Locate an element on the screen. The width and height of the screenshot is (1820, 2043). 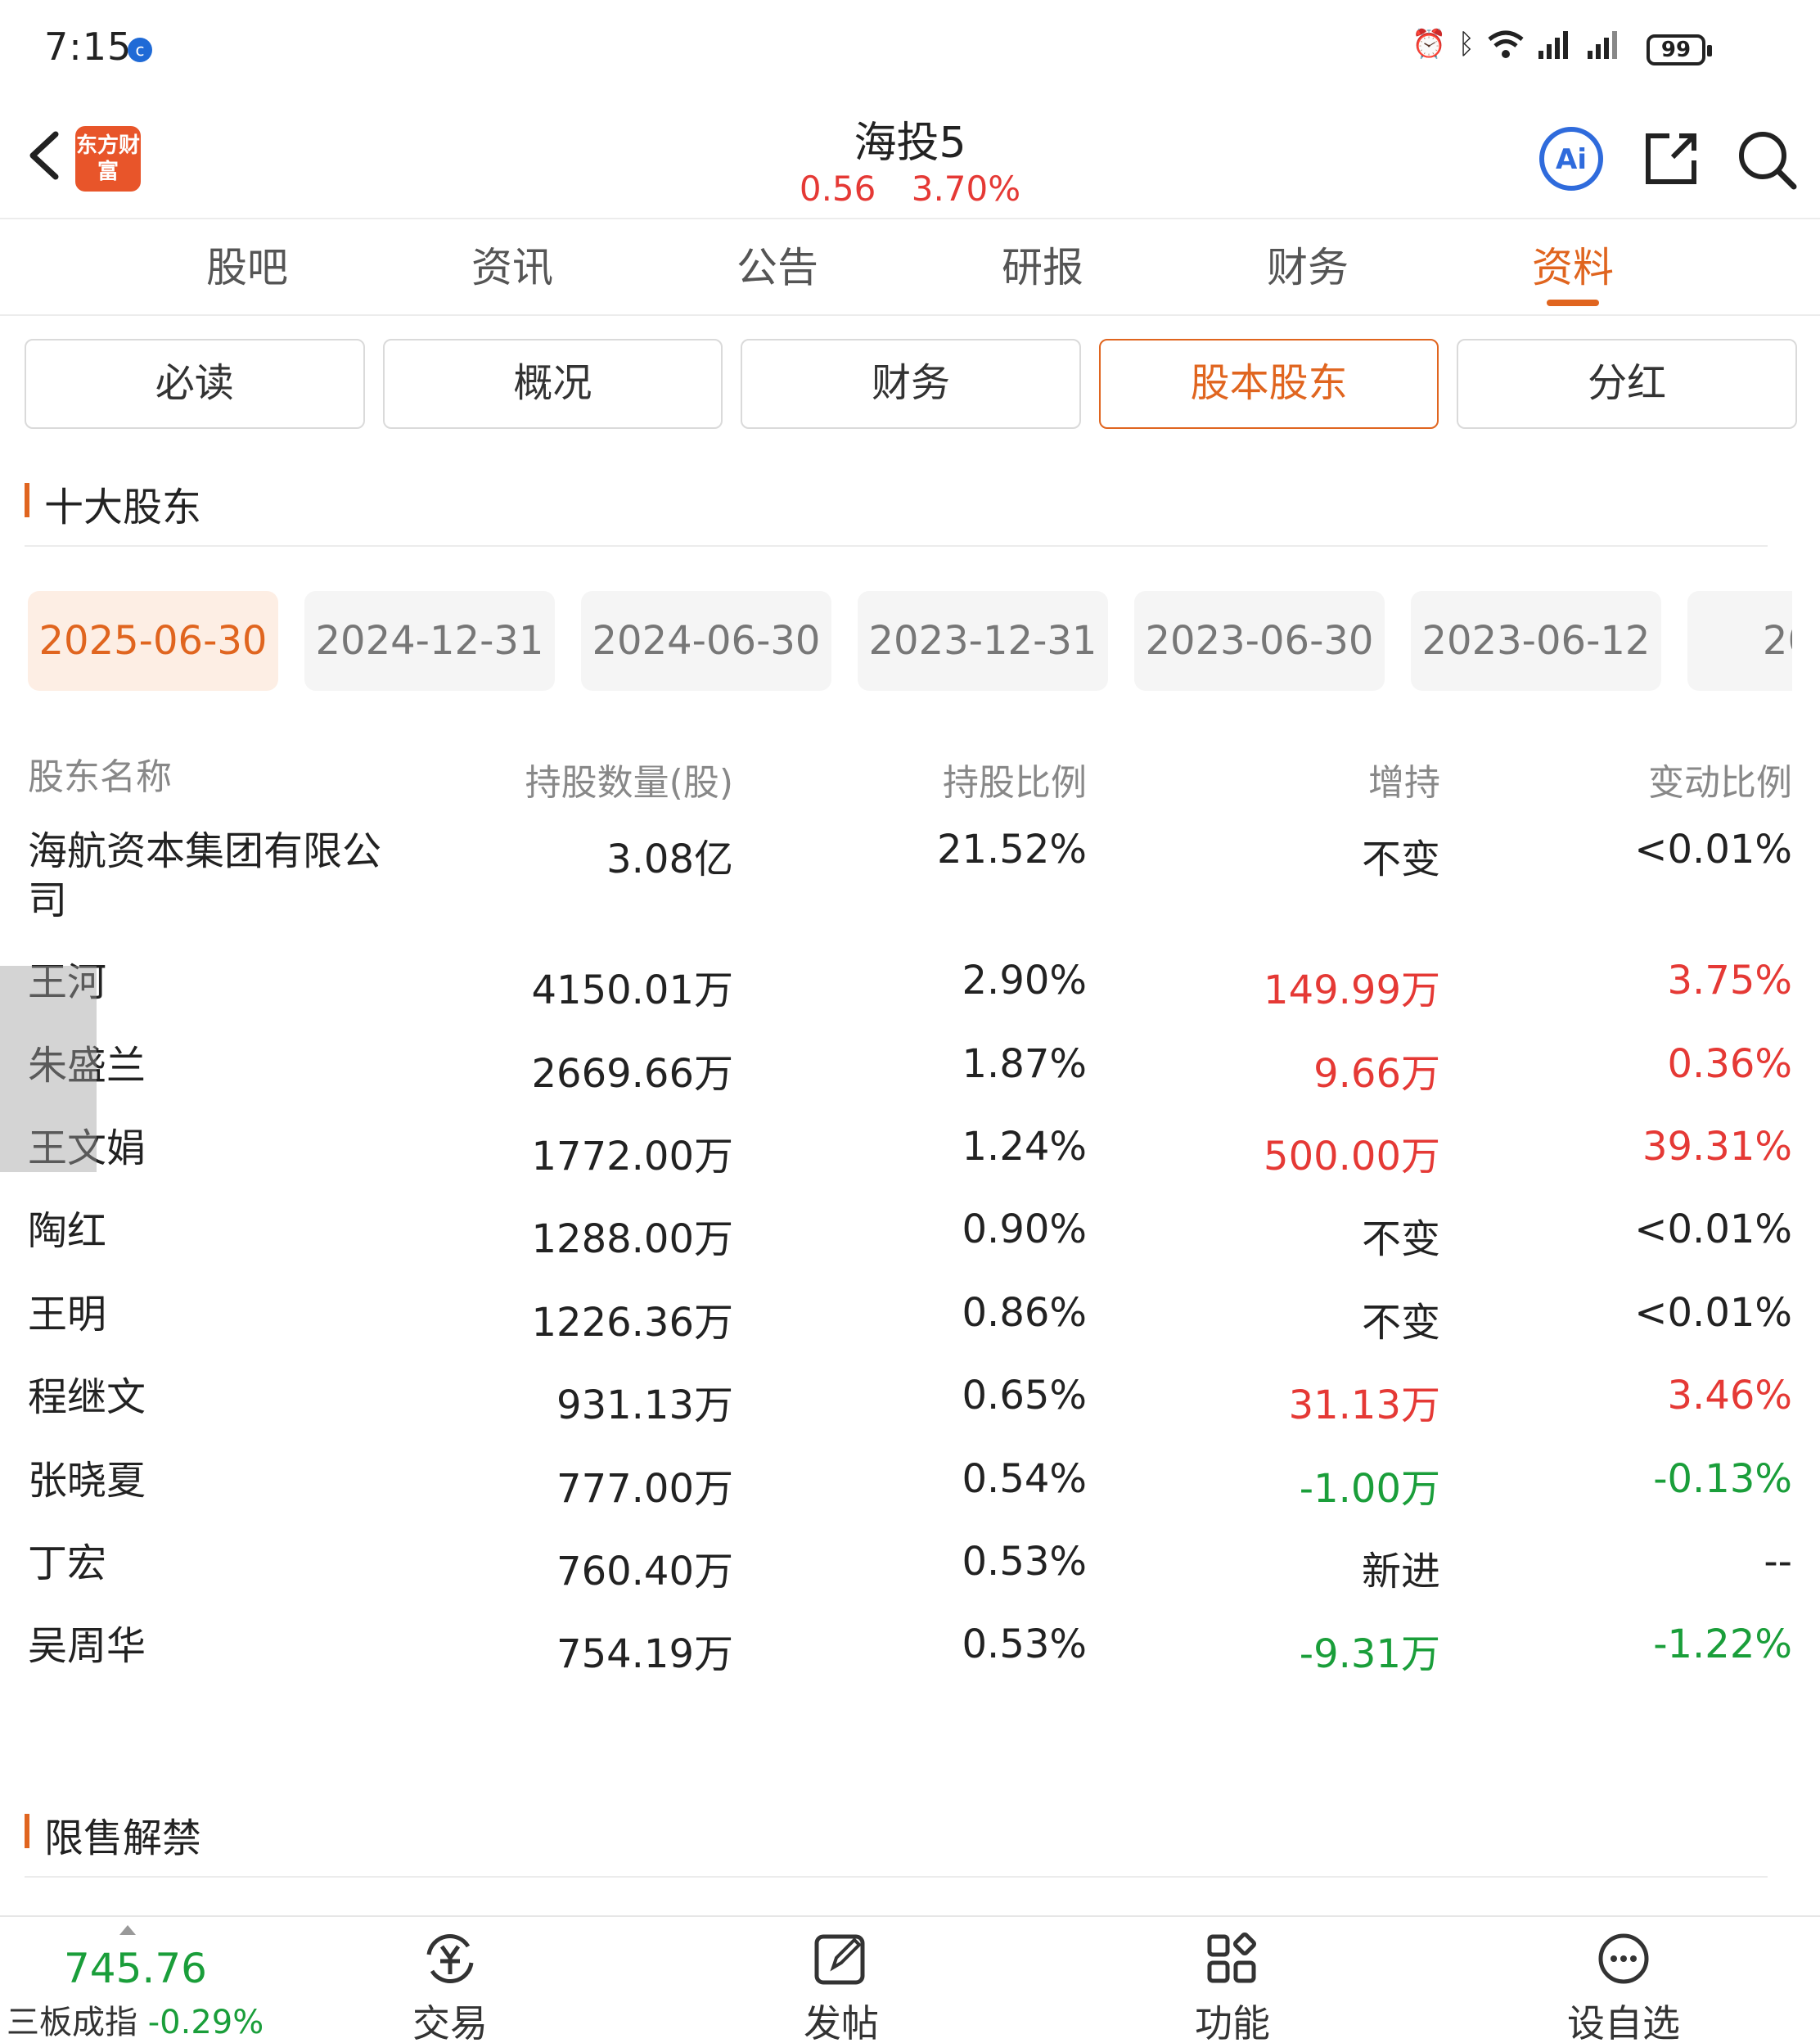
share-button is located at coordinates (1671, 158).